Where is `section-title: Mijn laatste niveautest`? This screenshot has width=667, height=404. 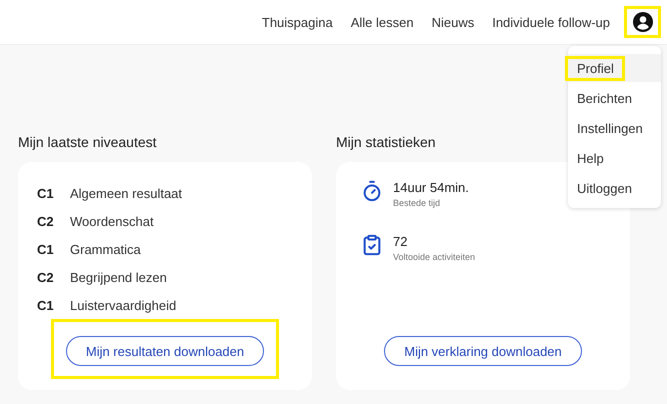
section-title: Mijn laatste niveautest is located at coordinates (88, 142).